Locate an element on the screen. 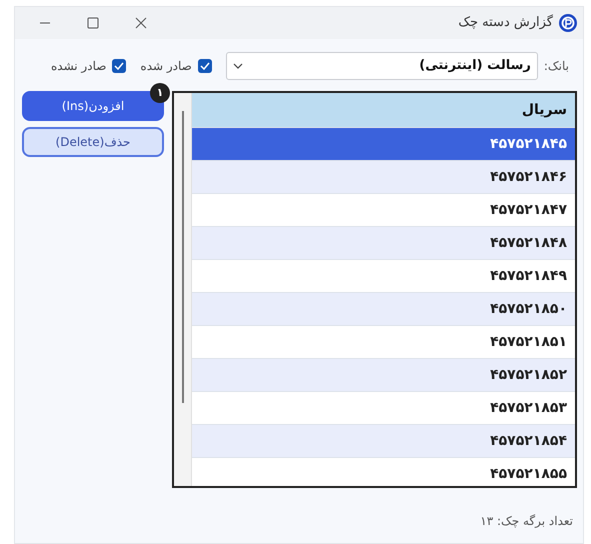 The height and width of the screenshot is (544, 591). serial-cell-text: ۴۵۷۵۲۱۸۵۳ is located at coordinates (528, 408).